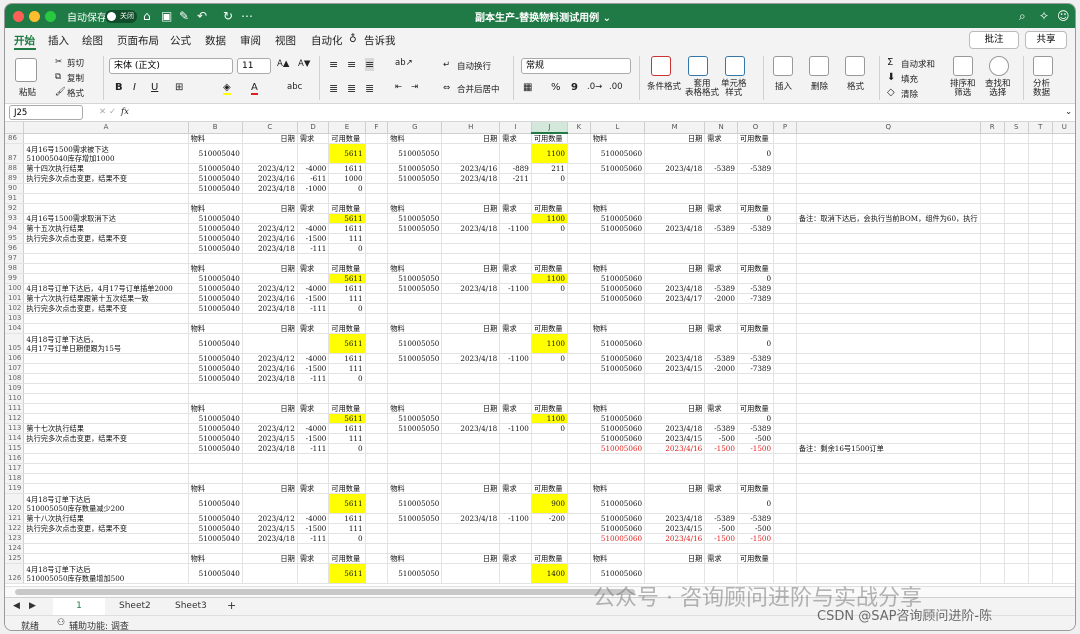 The height and width of the screenshot is (634, 1080). What do you see at coordinates (347, 248) in the screenshot?
I see `cell: 0` at bounding box center [347, 248].